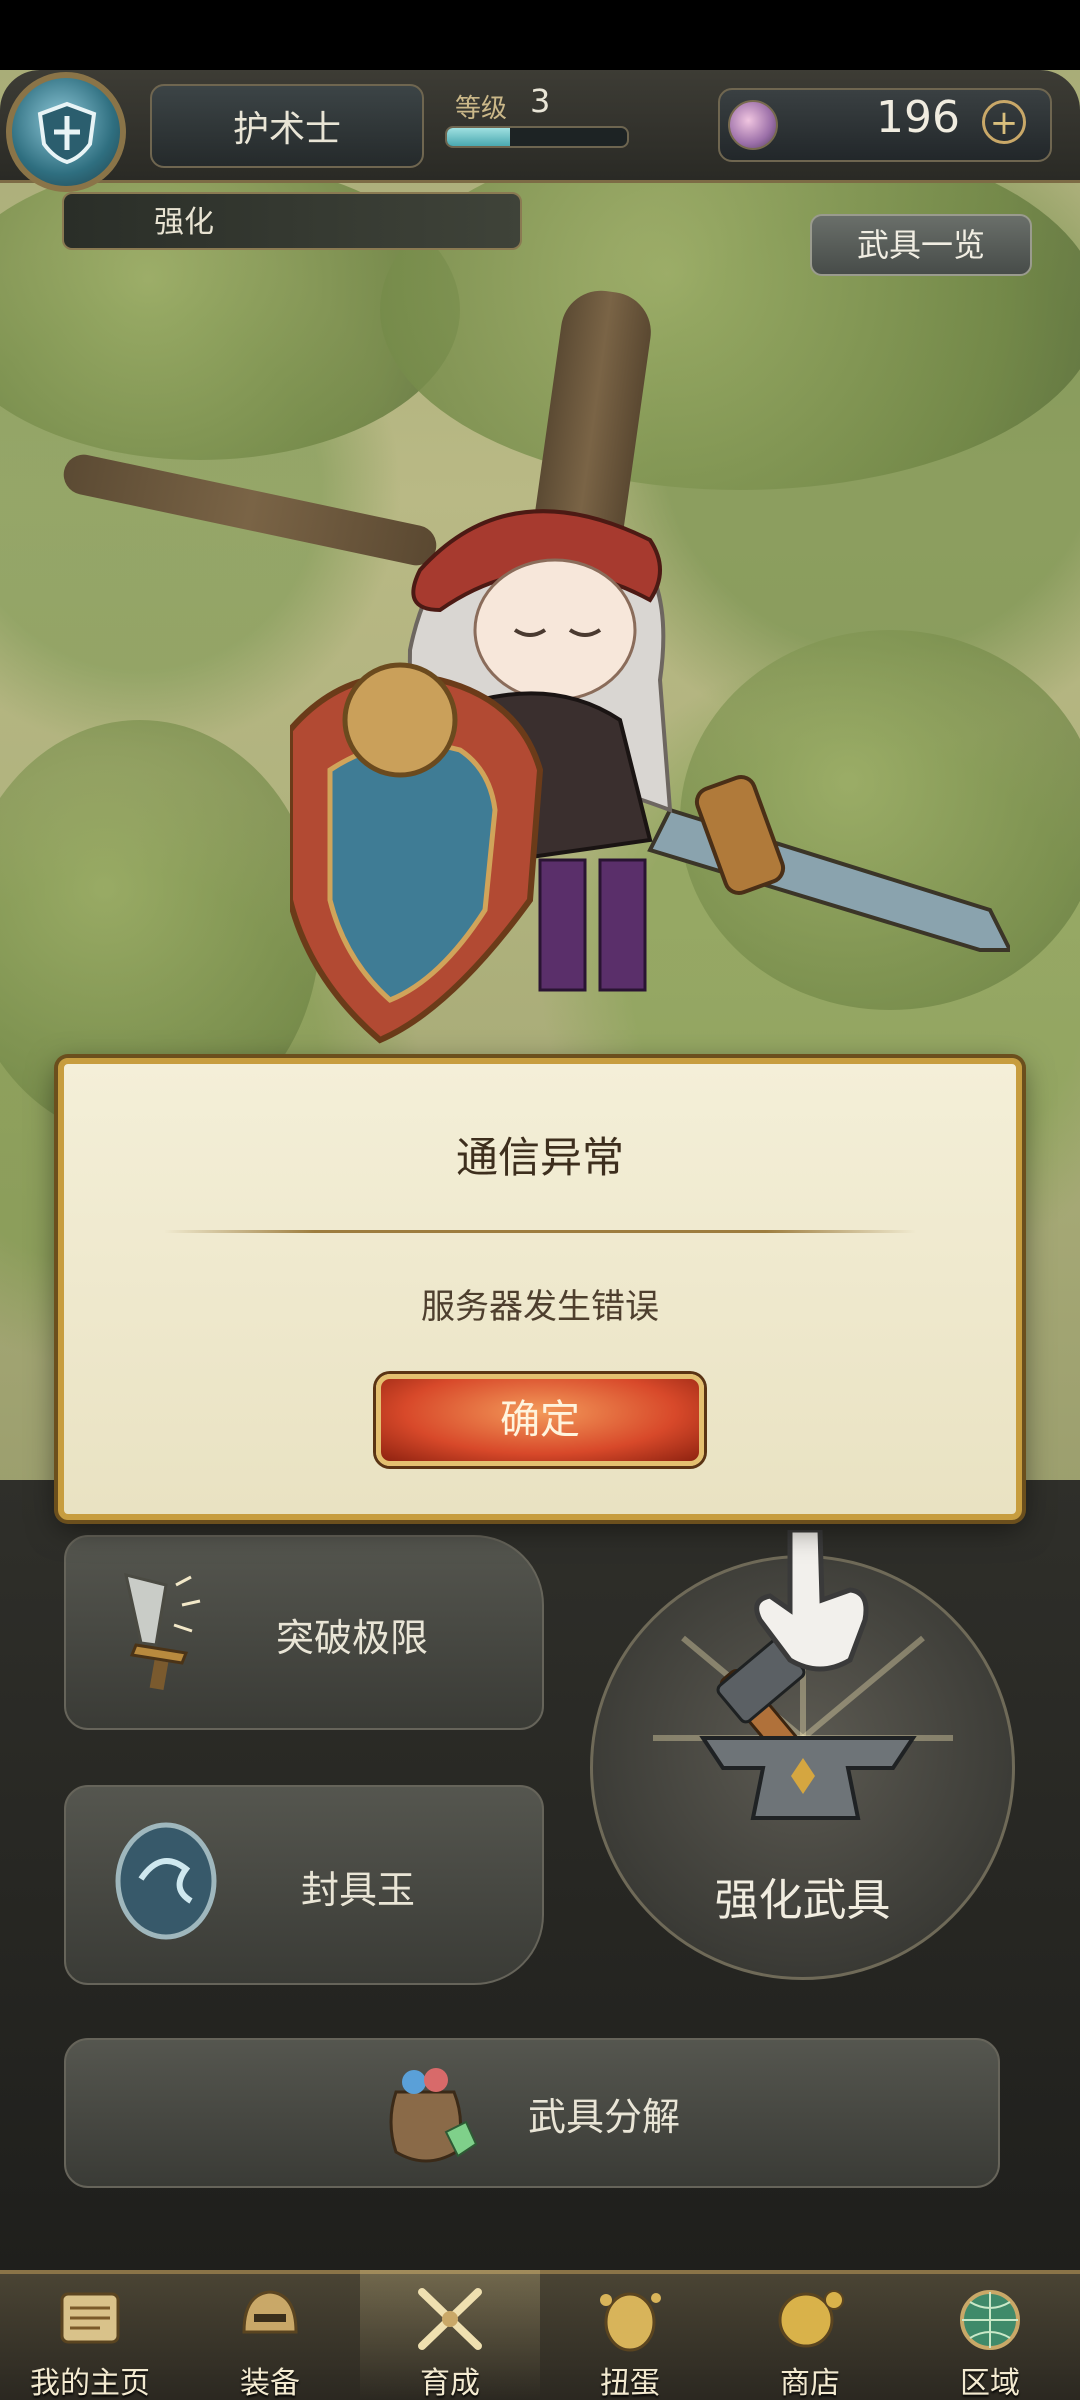 Image resolution: width=1080 pixels, height=2400 pixels. Describe the element at coordinates (90, 2318) in the screenshot. I see `scroll-icon` at that location.